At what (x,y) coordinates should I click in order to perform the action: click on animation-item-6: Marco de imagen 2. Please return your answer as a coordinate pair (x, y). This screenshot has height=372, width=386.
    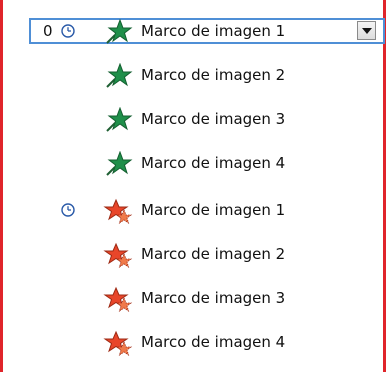
    Looking at the image, I should click on (193, 254).